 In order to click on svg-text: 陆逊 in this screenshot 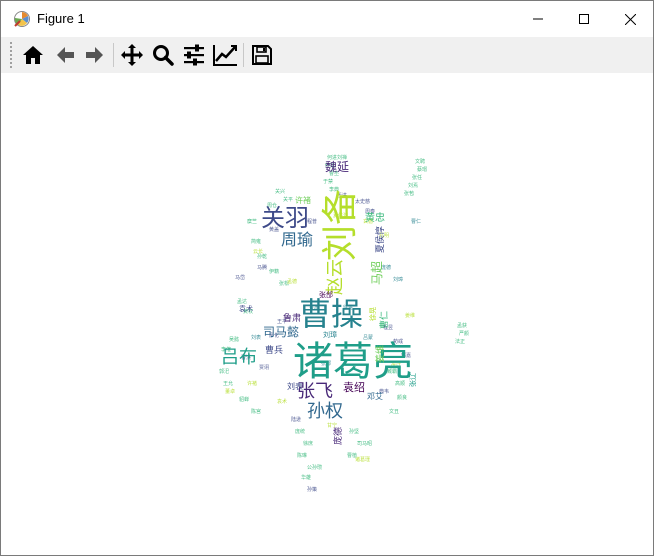, I will do `click(296, 419)`.